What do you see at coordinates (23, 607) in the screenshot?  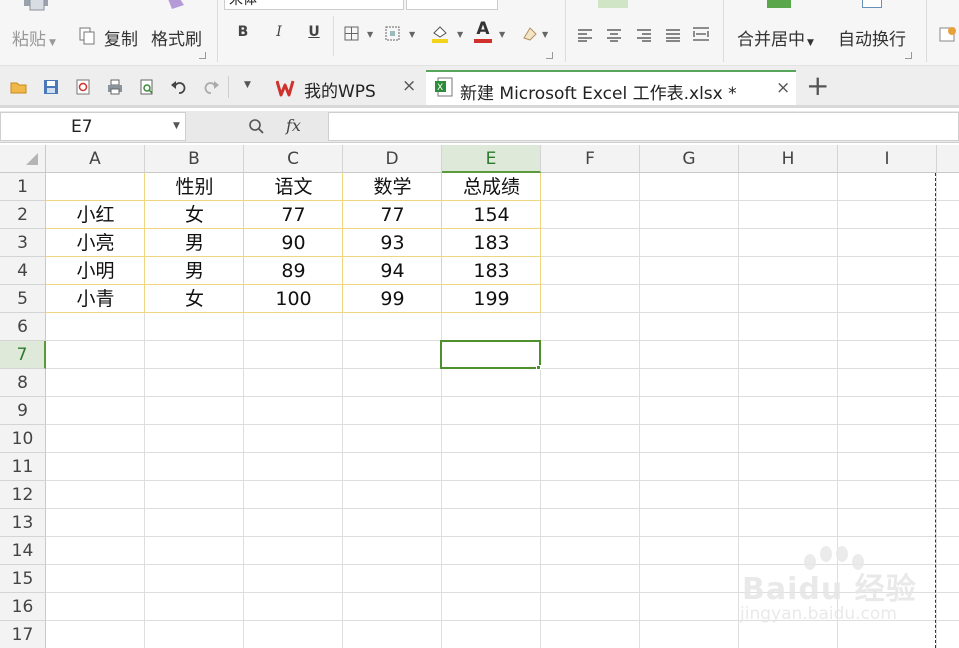 I see `row-header-16: 16` at bounding box center [23, 607].